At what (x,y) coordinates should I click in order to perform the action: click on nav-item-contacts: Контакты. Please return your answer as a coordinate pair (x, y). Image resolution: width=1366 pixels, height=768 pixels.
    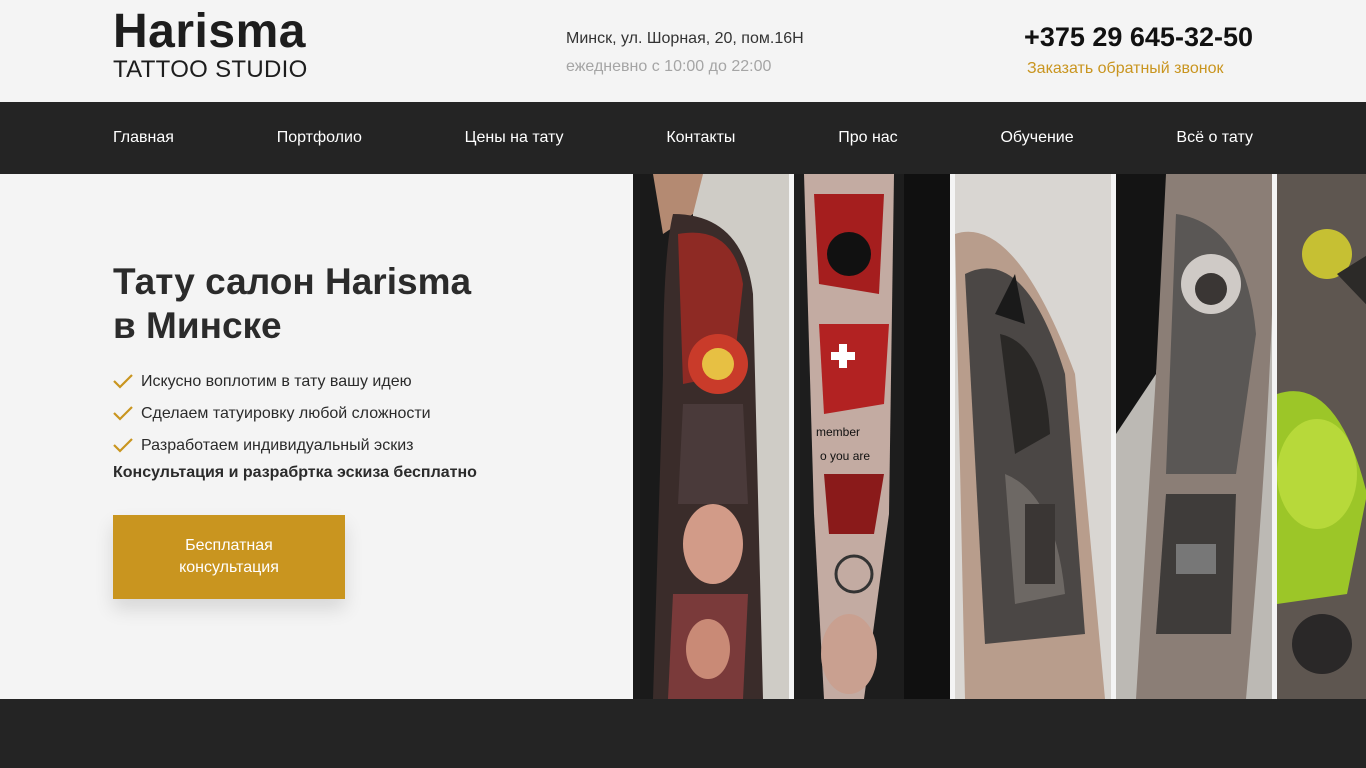
    Looking at the image, I should click on (700, 138).